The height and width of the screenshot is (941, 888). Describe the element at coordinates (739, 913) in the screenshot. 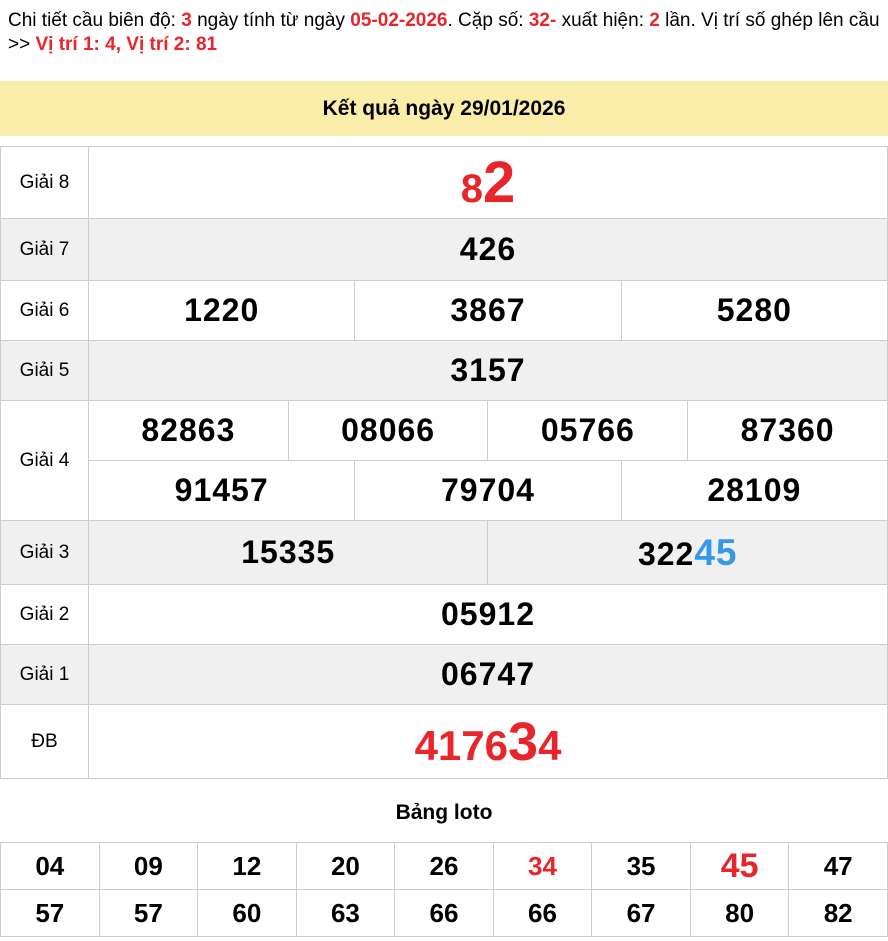

I see `loto-number: 80` at that location.